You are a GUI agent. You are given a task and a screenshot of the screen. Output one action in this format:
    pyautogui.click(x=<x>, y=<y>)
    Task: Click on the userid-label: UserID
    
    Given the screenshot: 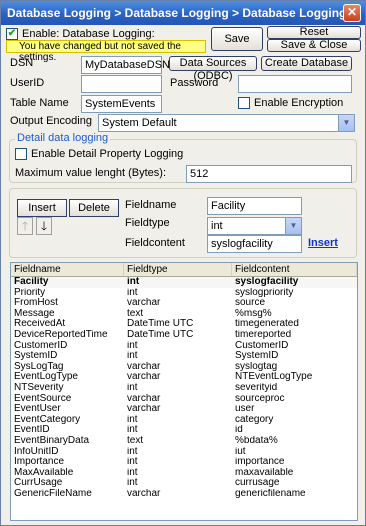 What is the action you would take?
    pyautogui.click(x=27, y=83)
    